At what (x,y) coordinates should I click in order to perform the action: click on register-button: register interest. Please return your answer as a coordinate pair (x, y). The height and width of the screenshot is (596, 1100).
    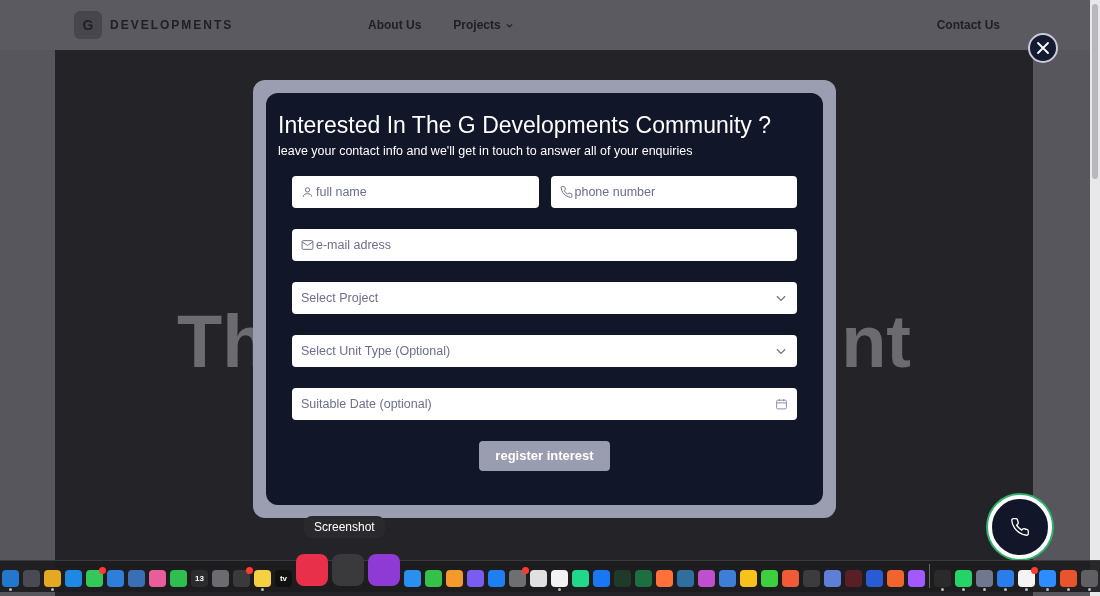
    Looking at the image, I should click on (544, 455).